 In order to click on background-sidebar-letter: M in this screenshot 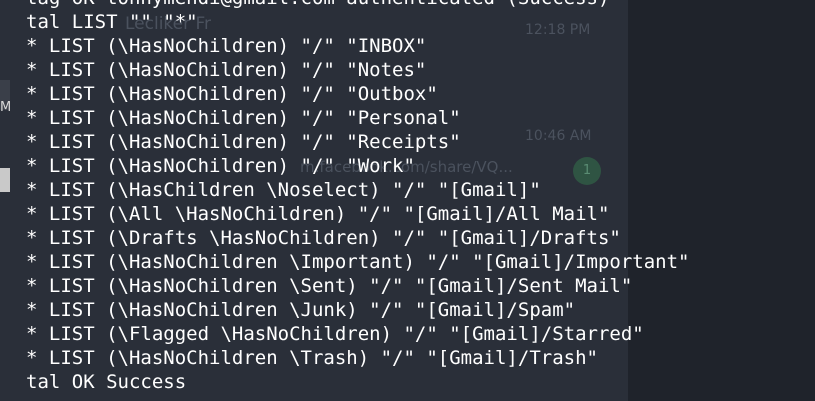, I will do `click(6, 107)`.